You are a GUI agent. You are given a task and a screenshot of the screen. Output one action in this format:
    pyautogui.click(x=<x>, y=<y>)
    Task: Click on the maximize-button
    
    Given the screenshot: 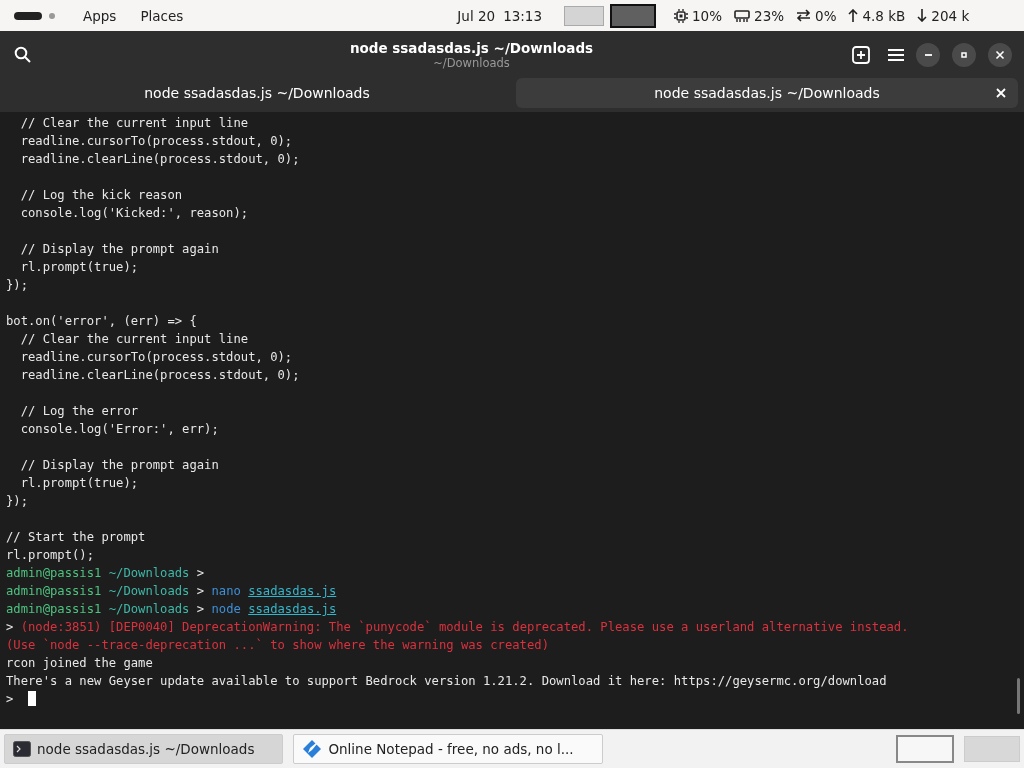 What is the action you would take?
    pyautogui.click(x=964, y=54)
    